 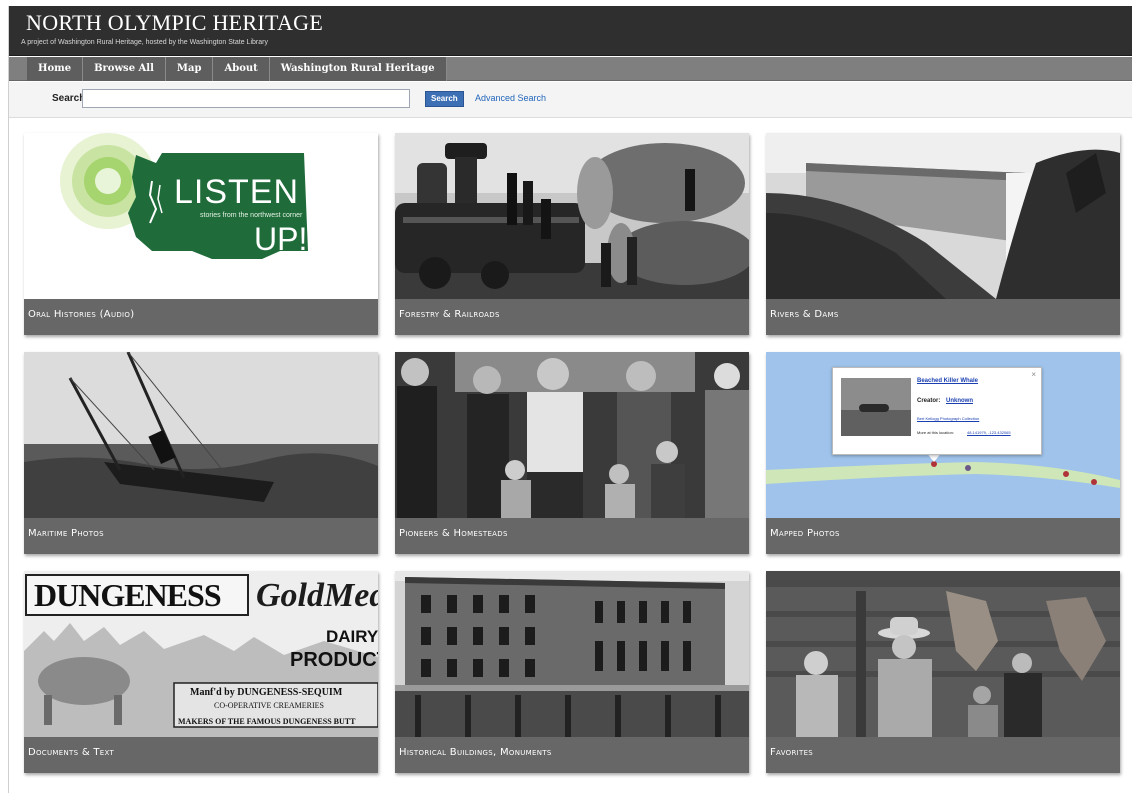 I want to click on site-title: NORTH OLYMPIC HERITAGE, so click(x=174, y=23).